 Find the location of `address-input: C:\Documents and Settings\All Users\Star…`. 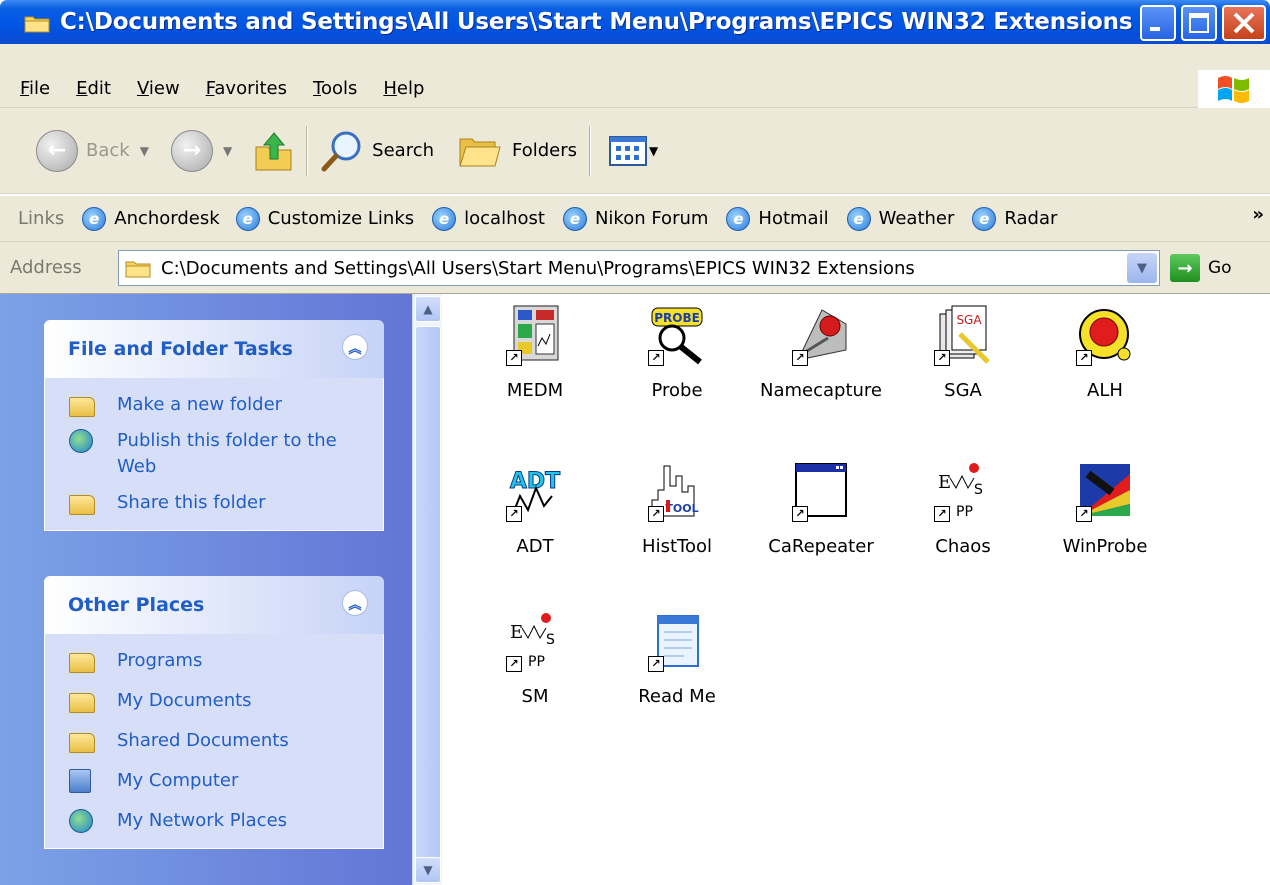

address-input: C:\Documents and Settings\All Users\Star… is located at coordinates (639, 268).